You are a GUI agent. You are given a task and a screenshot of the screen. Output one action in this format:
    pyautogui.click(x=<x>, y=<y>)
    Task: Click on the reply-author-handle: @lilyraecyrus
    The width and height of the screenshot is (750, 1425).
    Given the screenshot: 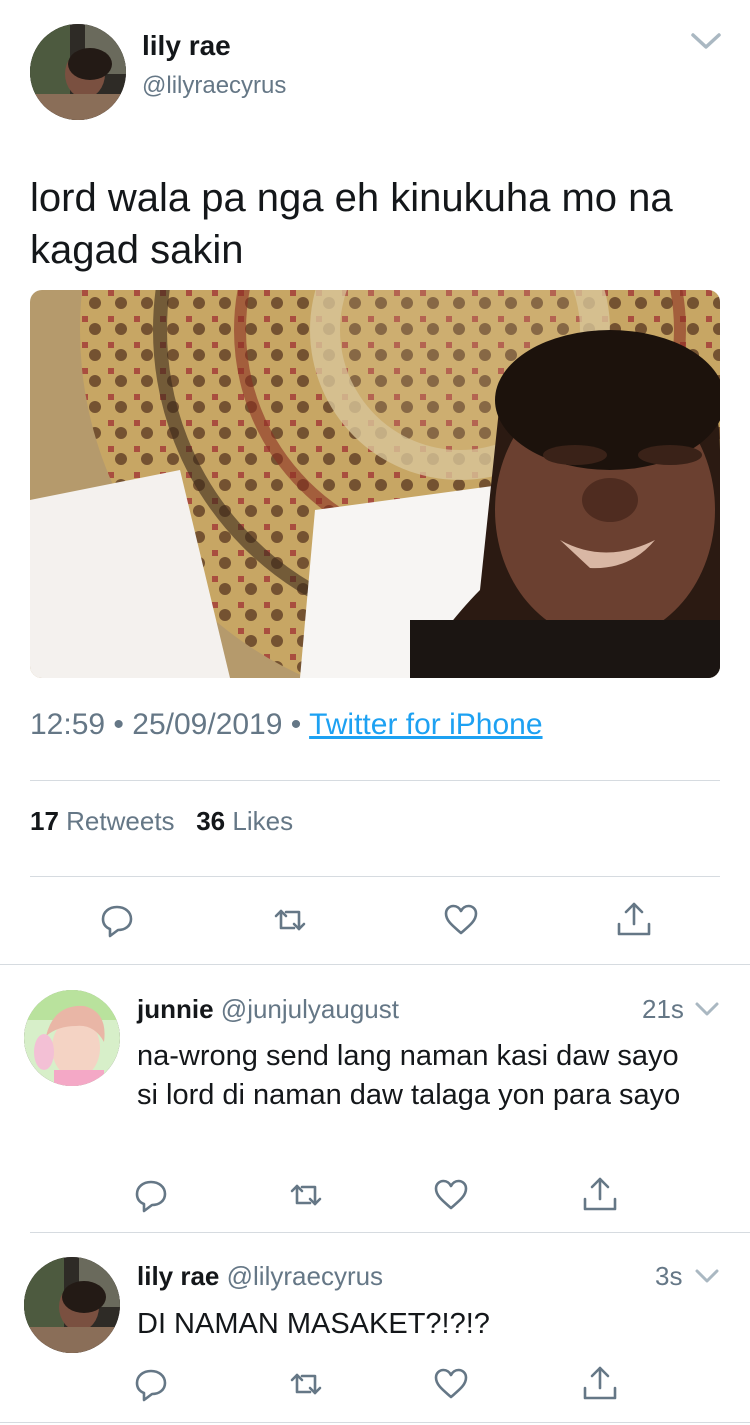 What is the action you would take?
    pyautogui.click(x=305, y=1276)
    